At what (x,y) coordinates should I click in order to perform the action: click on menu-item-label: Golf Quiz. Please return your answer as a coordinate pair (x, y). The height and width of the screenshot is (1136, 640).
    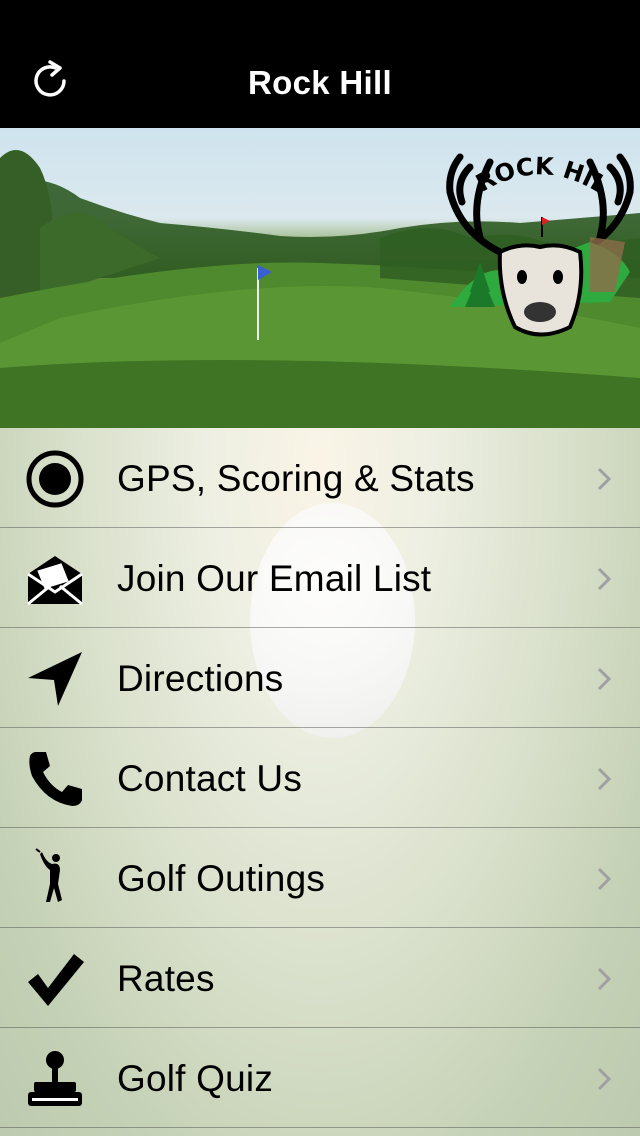
    Looking at the image, I should click on (195, 1078).